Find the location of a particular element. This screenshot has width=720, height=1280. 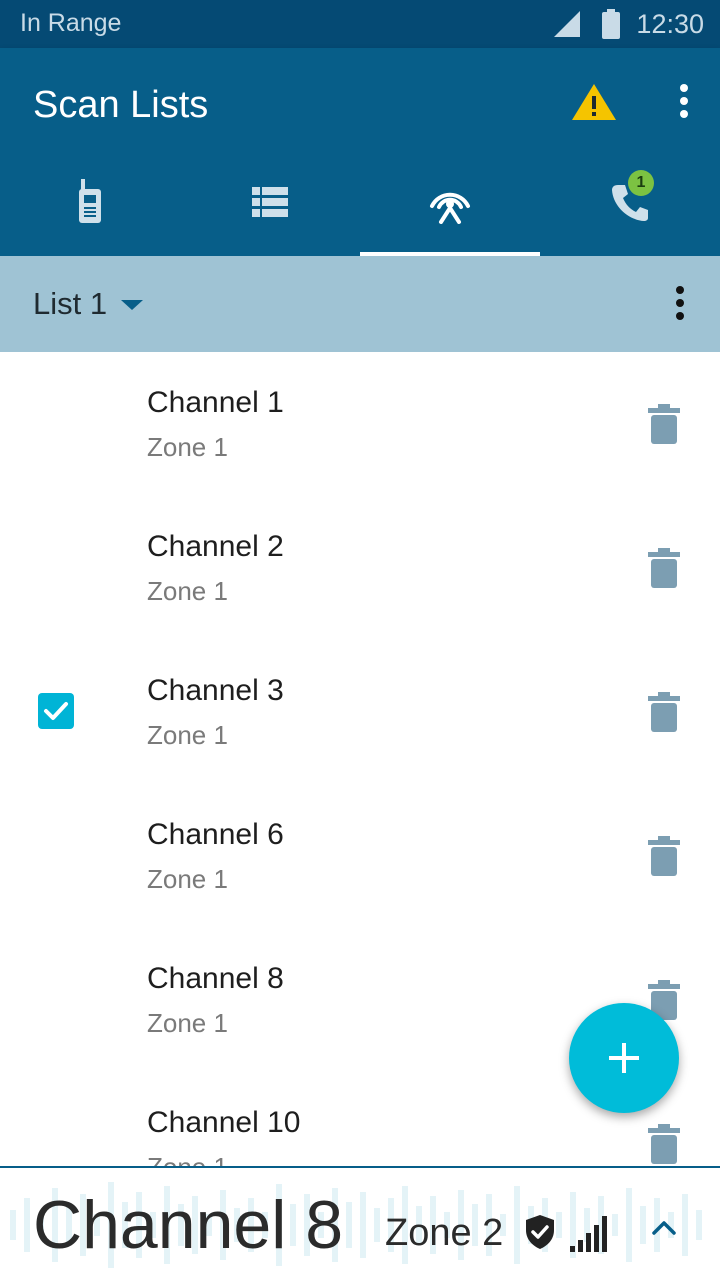

channel-name: Channel 1 is located at coordinates (215, 402).